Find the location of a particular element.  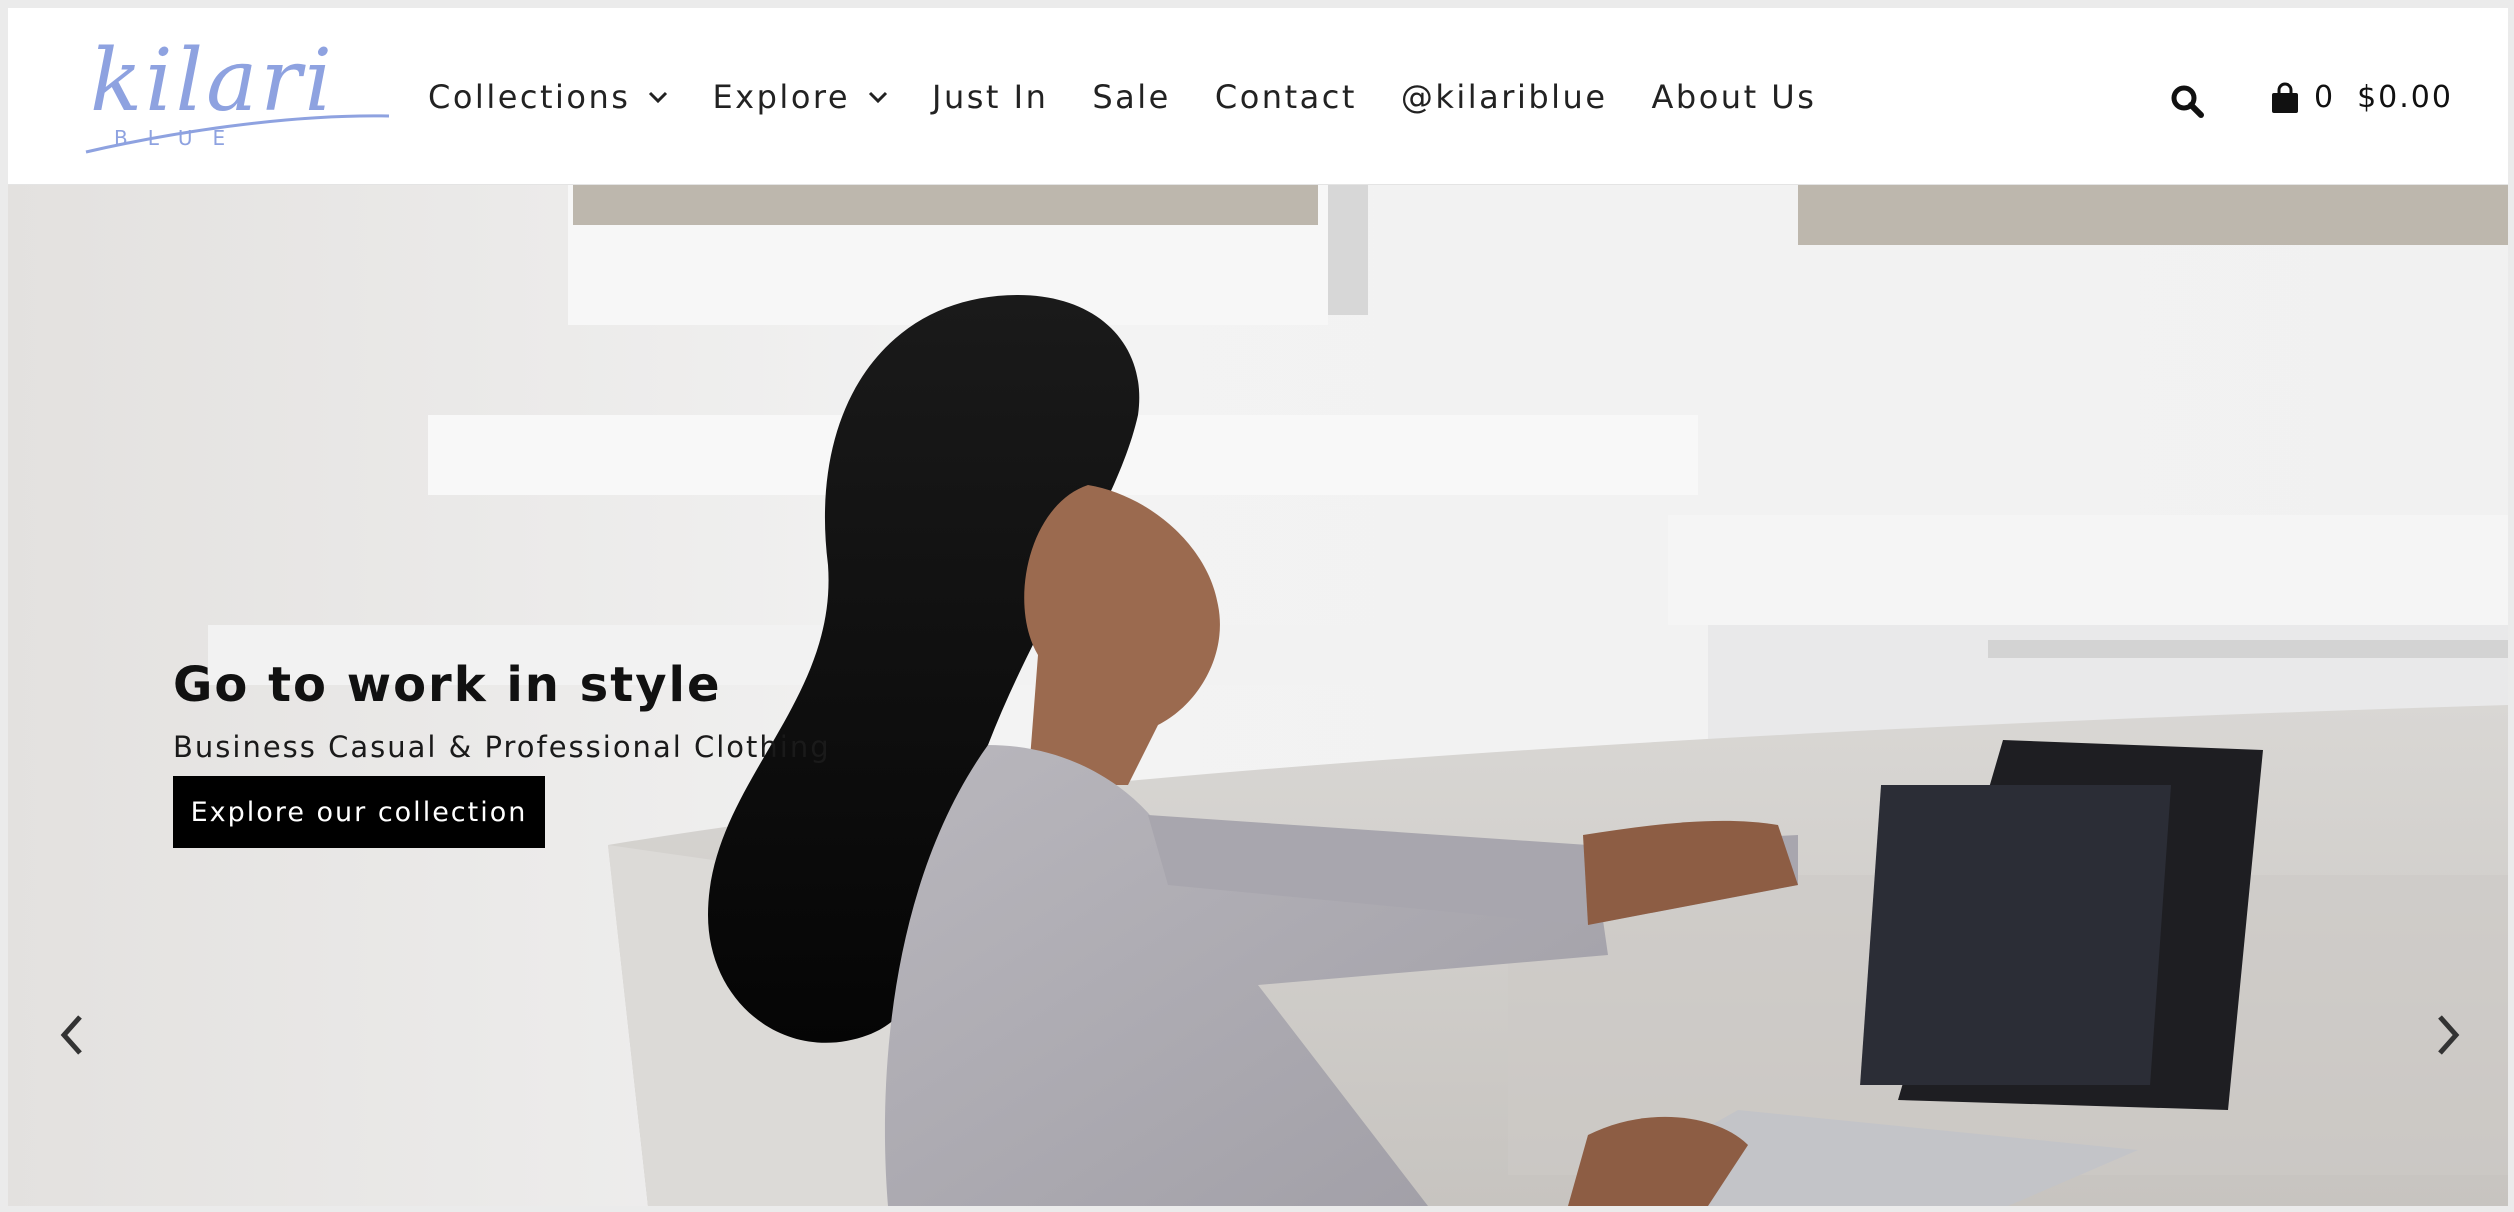

site-logo: kilari BLUE is located at coordinates (239, 96).